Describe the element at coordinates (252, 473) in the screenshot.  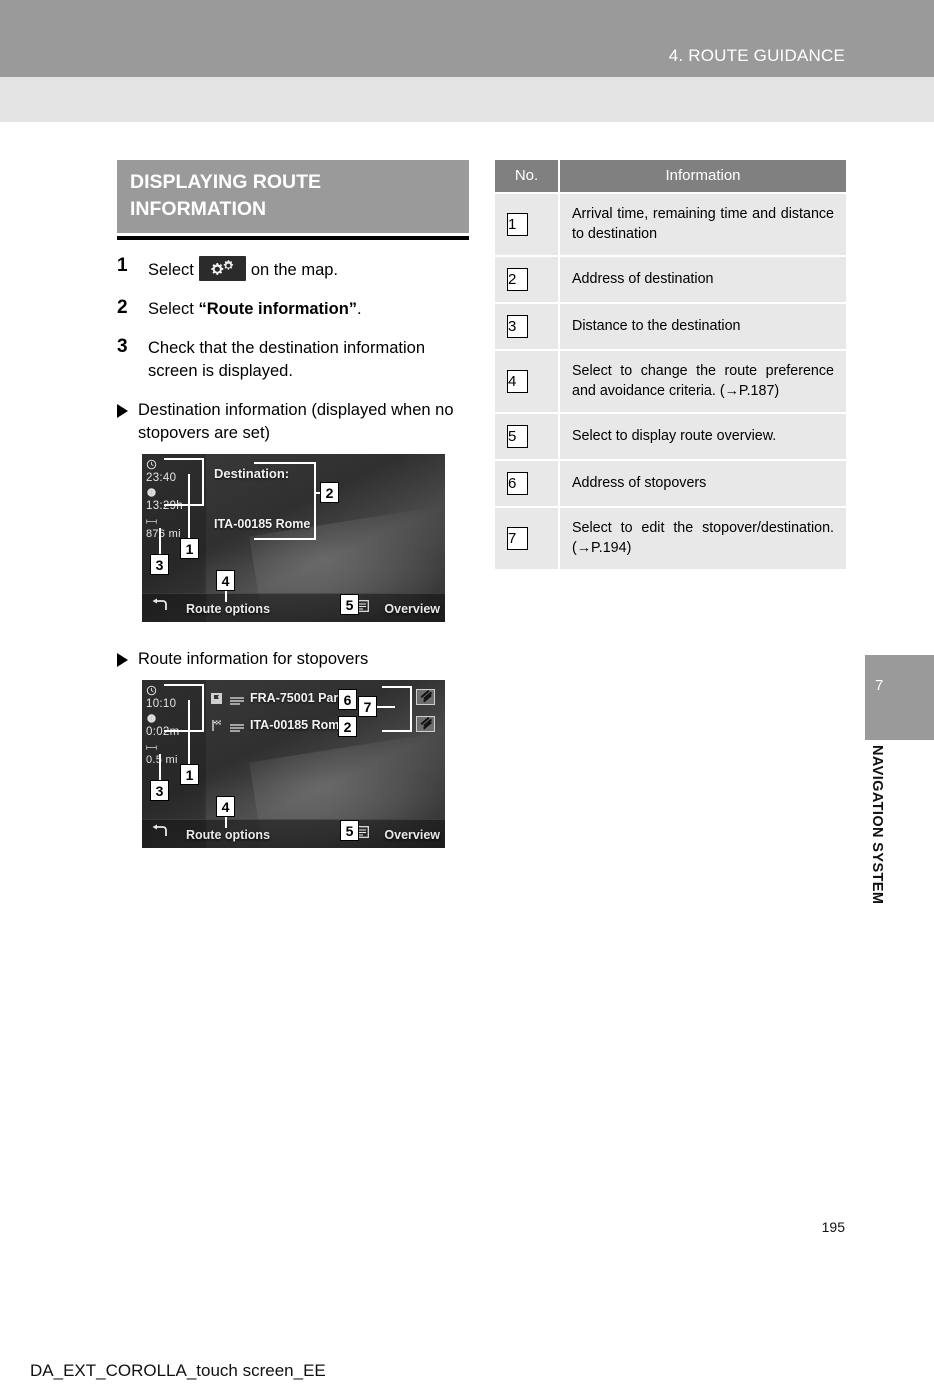
I see `destination-label: Destination:` at that location.